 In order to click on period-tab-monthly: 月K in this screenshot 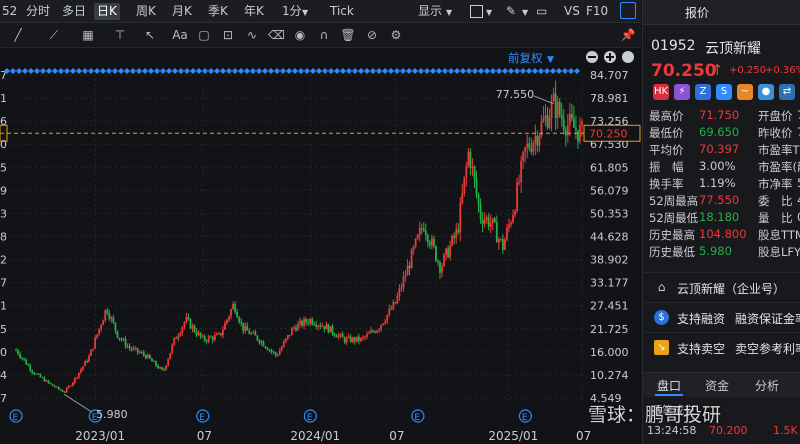, I will do `click(182, 11)`.